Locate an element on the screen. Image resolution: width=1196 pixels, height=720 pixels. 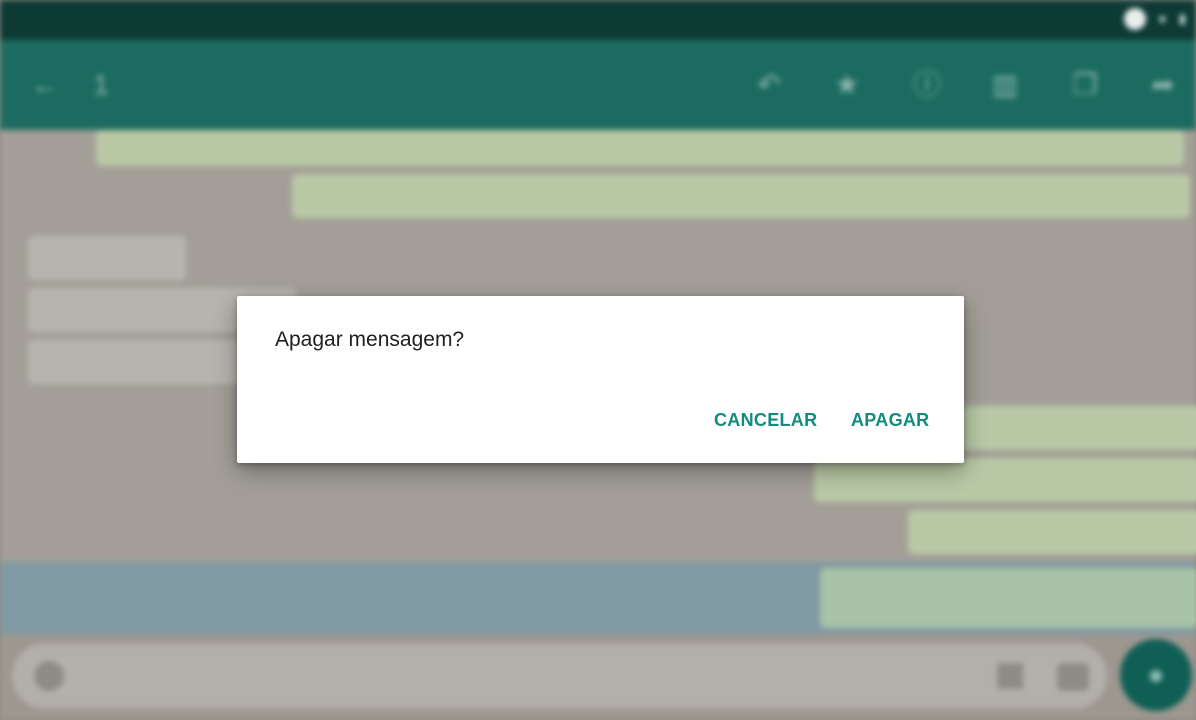
mic-icon: ● is located at coordinates (1156, 674).